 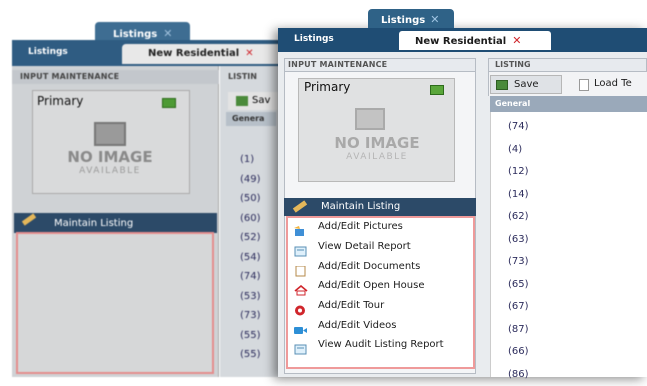 What do you see at coordinates (300, 345) in the screenshot?
I see `audit-report-icon` at bounding box center [300, 345].